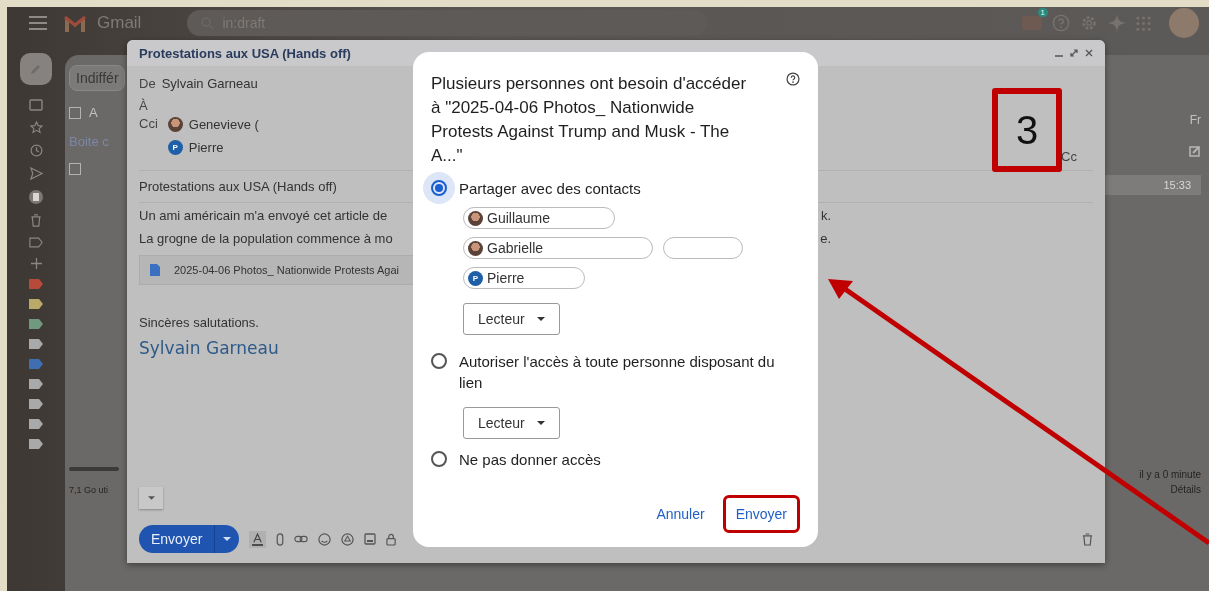 This screenshot has height=591, width=1209. I want to click on edit-icon, so click(1195, 151).